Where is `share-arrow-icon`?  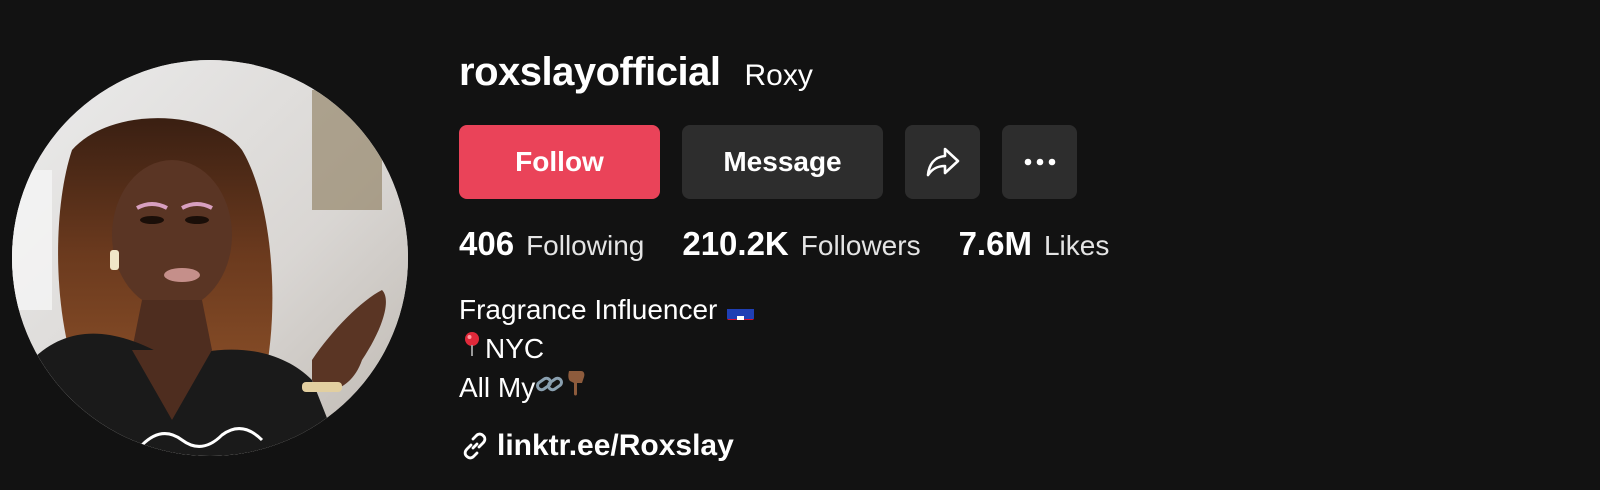 share-arrow-icon is located at coordinates (942, 162).